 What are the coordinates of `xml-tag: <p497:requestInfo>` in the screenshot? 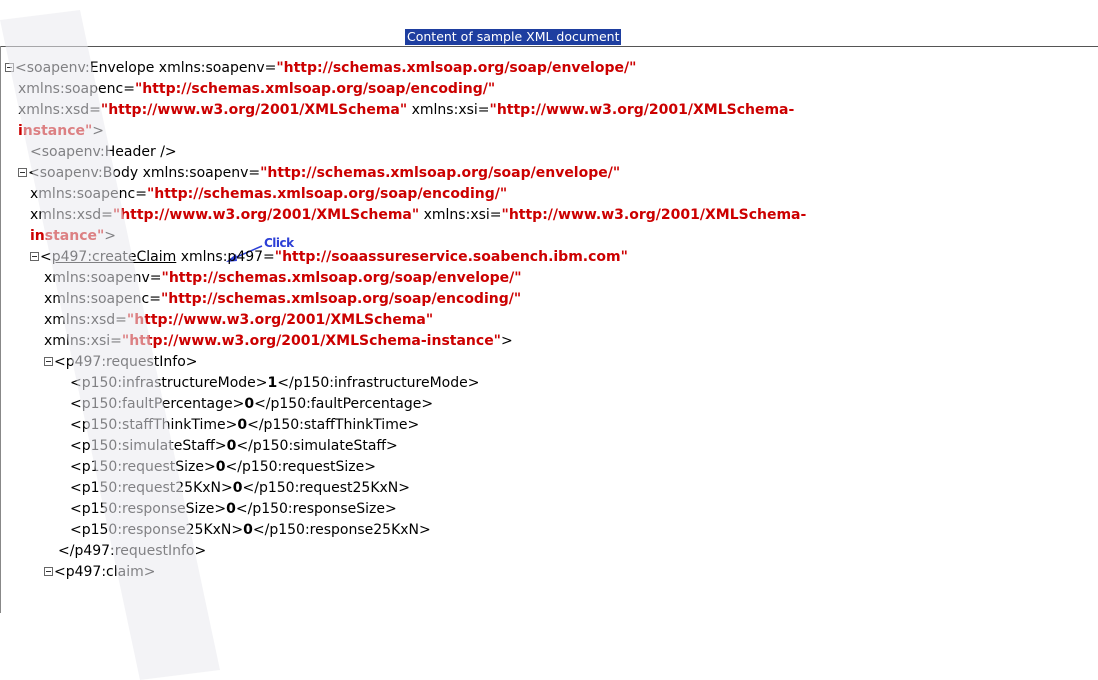 It's located at (126, 362).